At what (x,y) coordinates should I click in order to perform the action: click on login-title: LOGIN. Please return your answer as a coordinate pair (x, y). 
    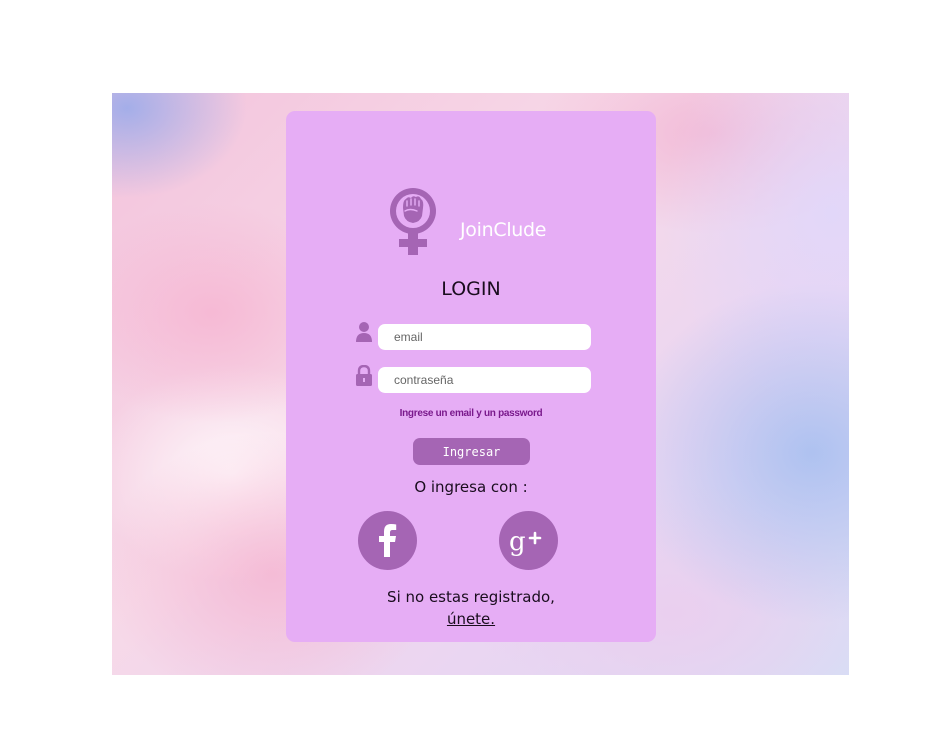
    Looking at the image, I should click on (471, 289).